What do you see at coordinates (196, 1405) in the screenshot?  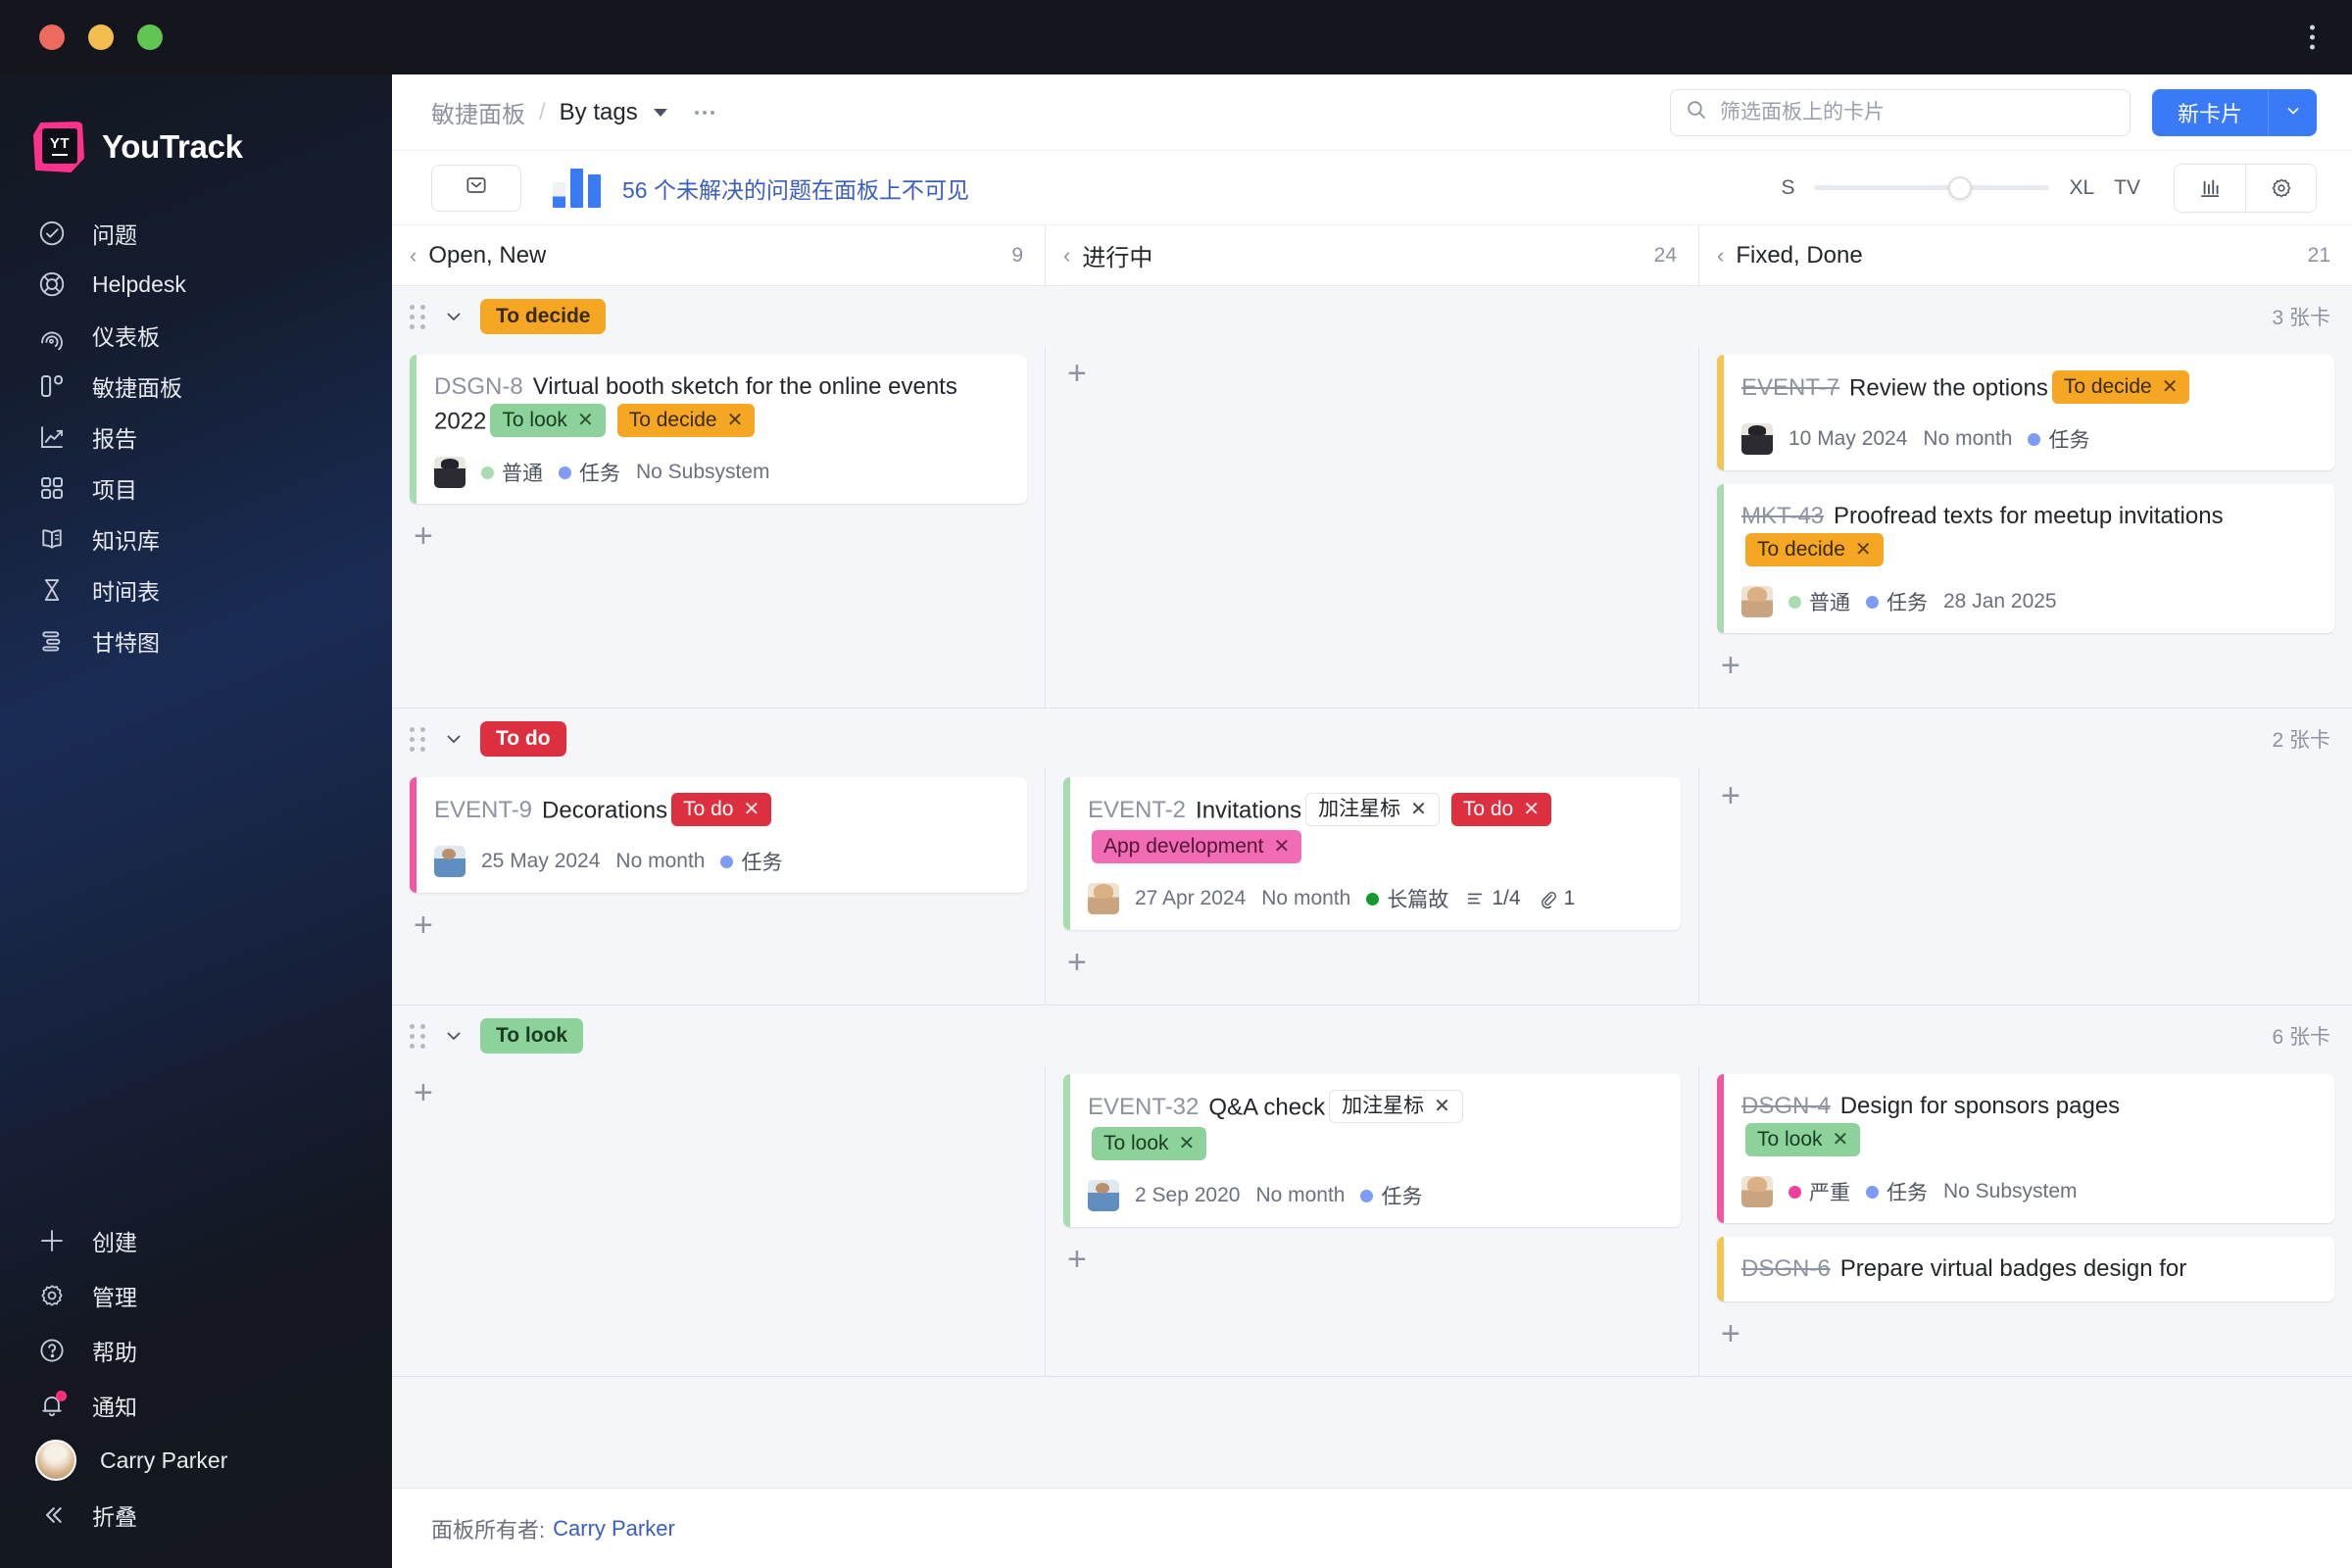 I see `sidebar-item-notifications: 通知` at bounding box center [196, 1405].